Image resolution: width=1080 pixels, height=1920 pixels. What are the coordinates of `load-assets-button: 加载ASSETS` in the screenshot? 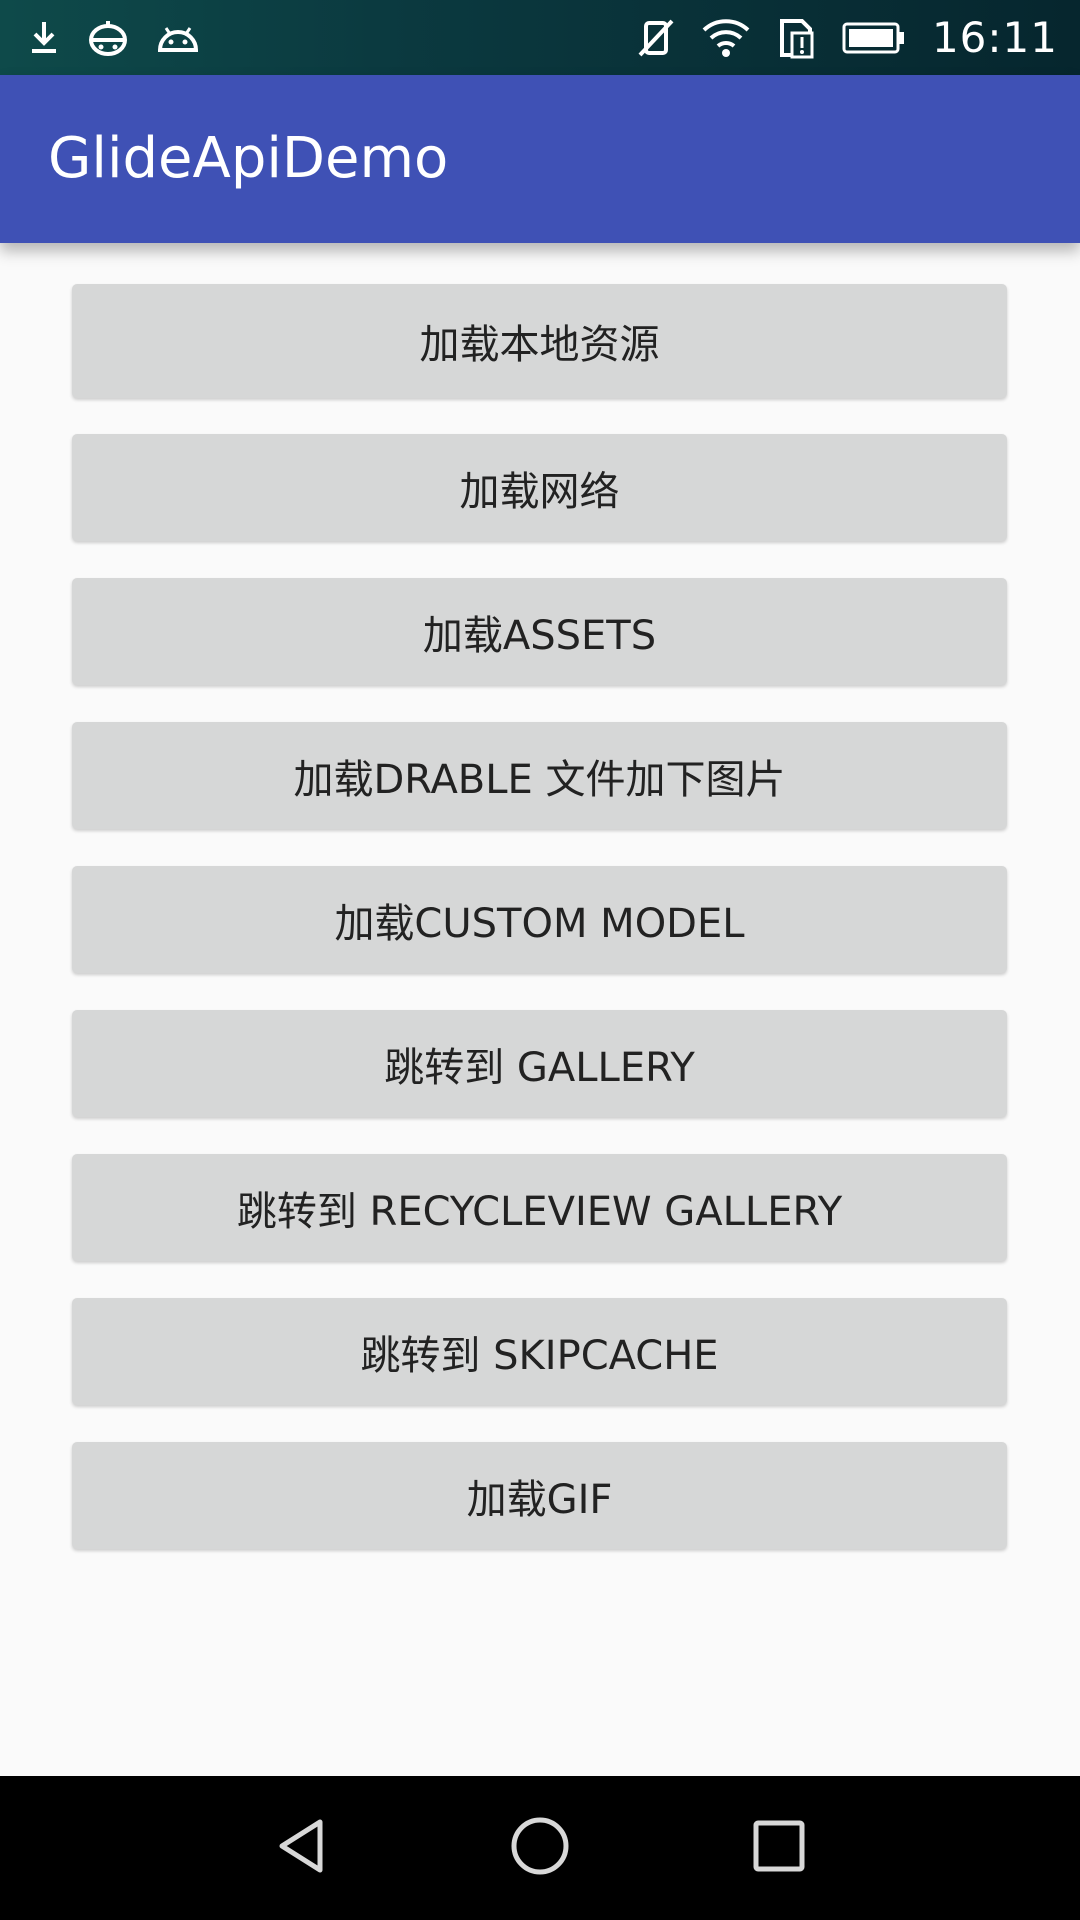 It's located at (539, 631).